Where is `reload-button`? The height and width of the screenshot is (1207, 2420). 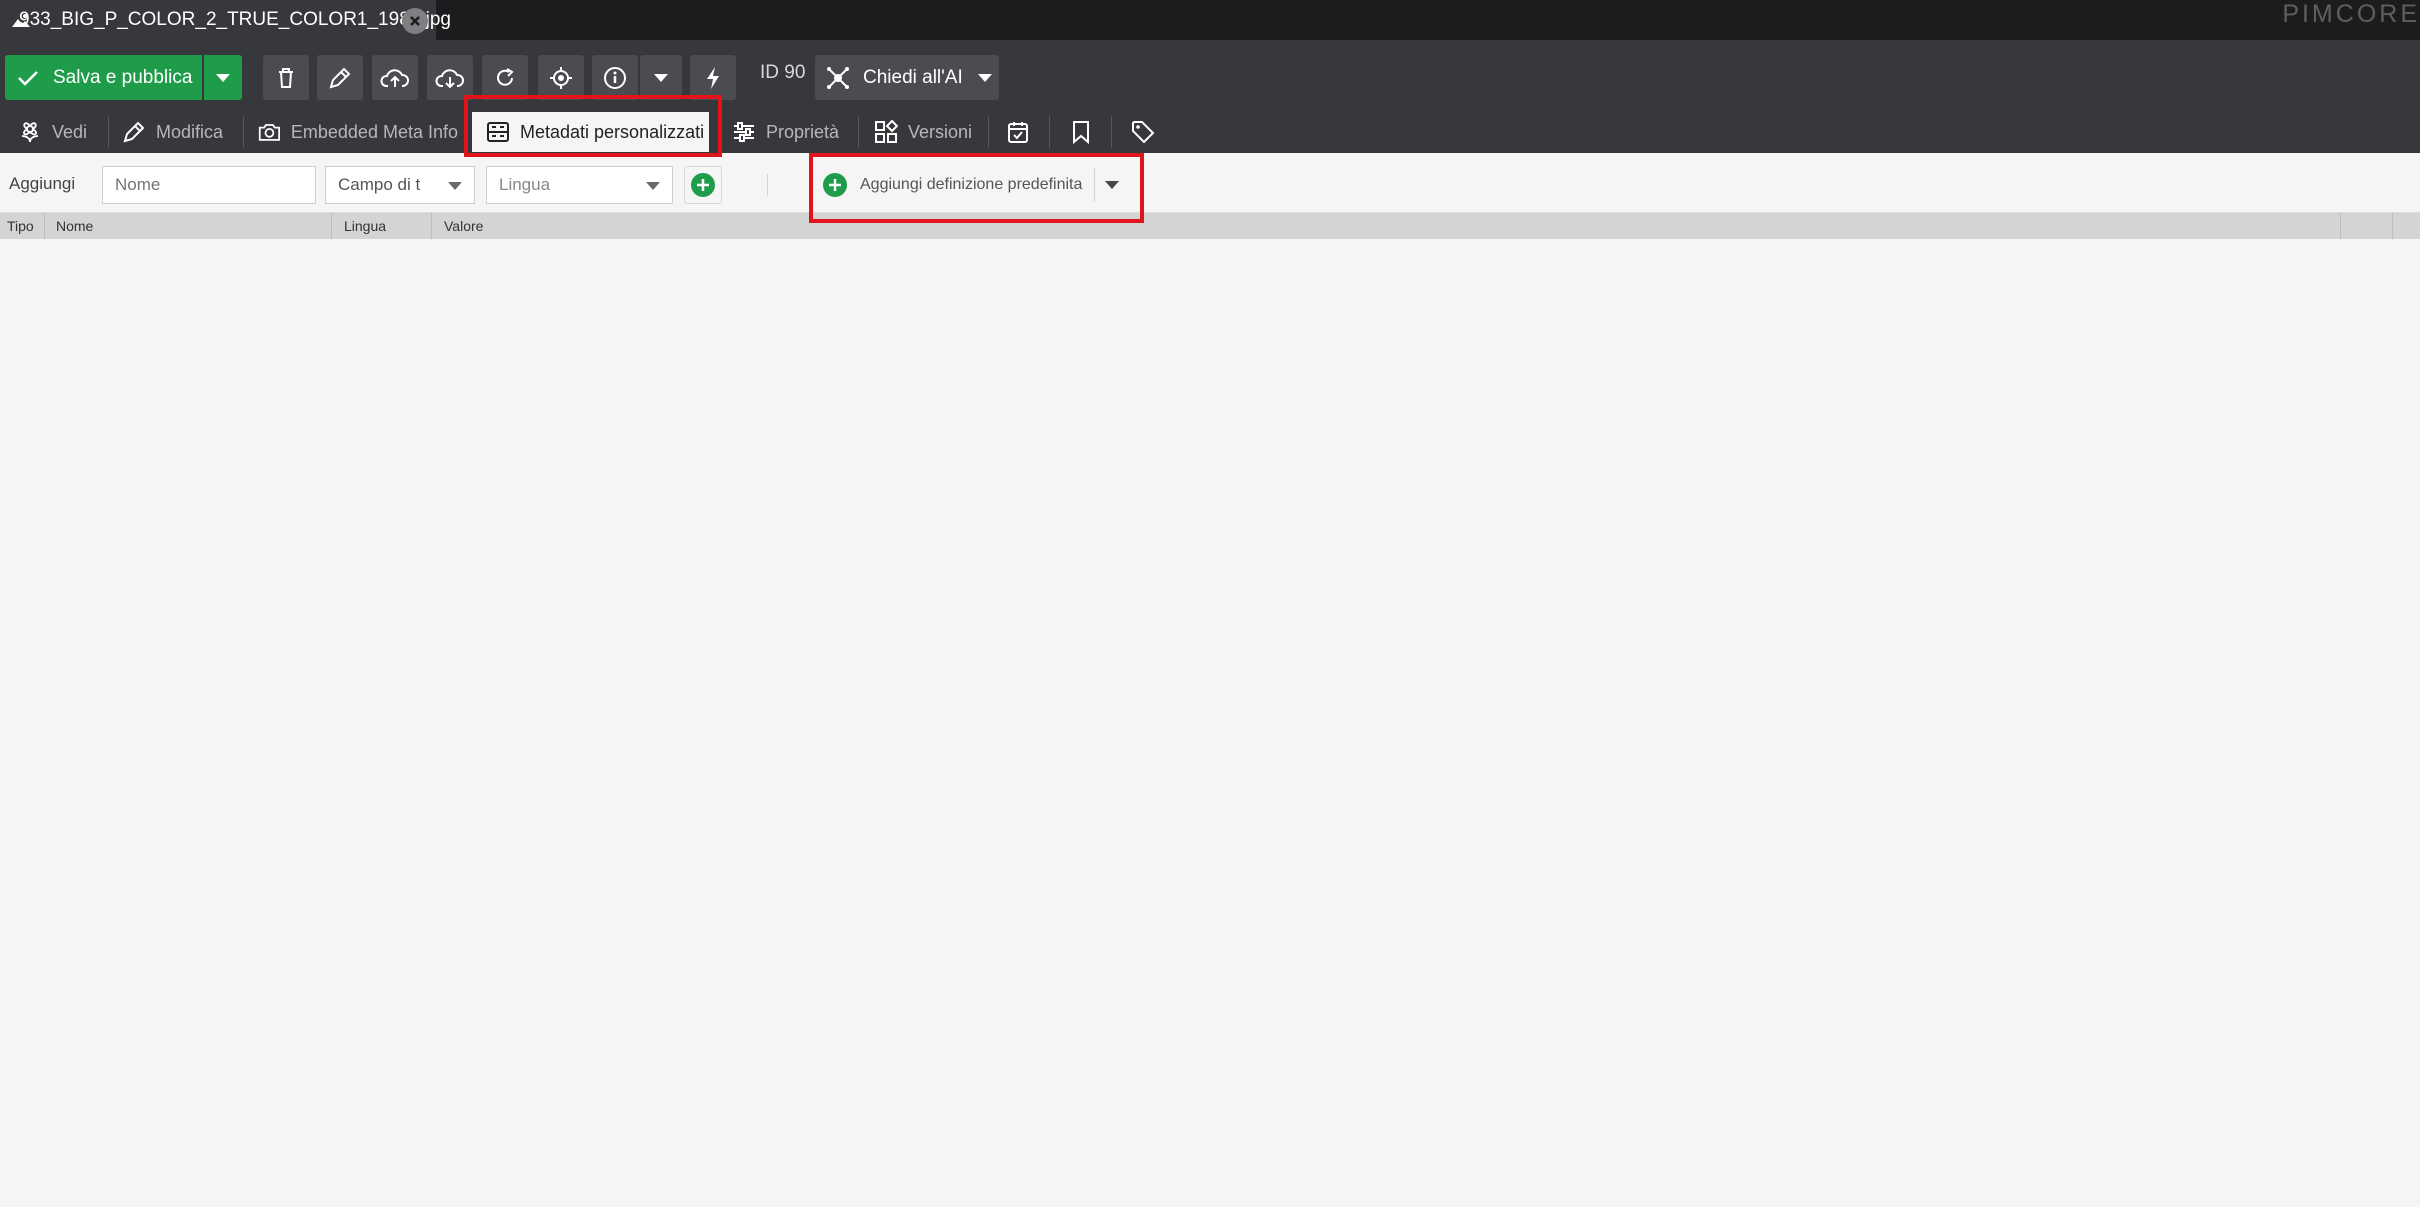
reload-button is located at coordinates (505, 77).